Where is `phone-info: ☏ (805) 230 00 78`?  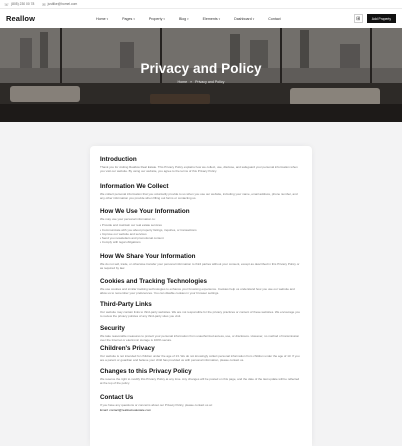
phone-info: ☏ (805) 230 00 78 is located at coordinates (19, 4).